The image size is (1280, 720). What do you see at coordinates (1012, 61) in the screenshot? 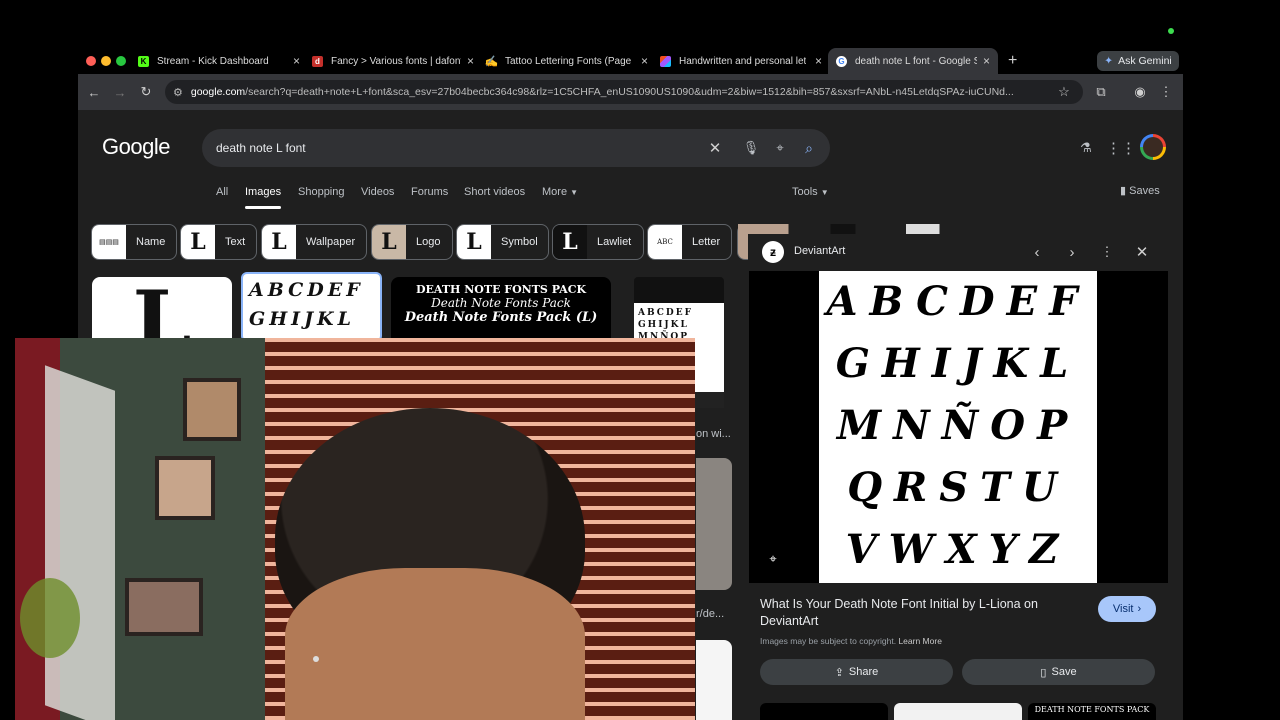
I see `new-tab-icon: +` at bounding box center [1012, 61].